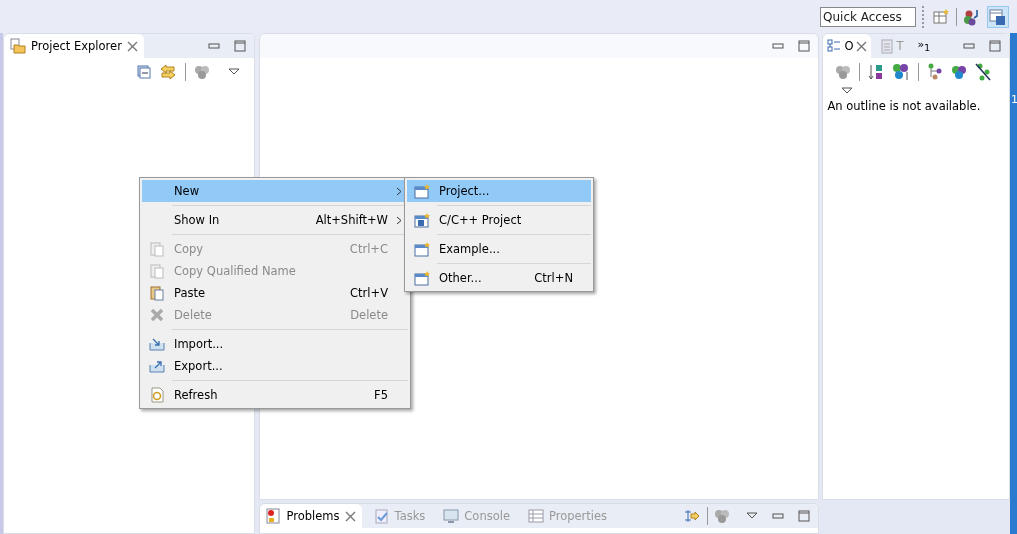 The width and height of the screenshot is (1017, 534). What do you see at coordinates (310, 516) in the screenshot?
I see `view-tab: Problems` at bounding box center [310, 516].